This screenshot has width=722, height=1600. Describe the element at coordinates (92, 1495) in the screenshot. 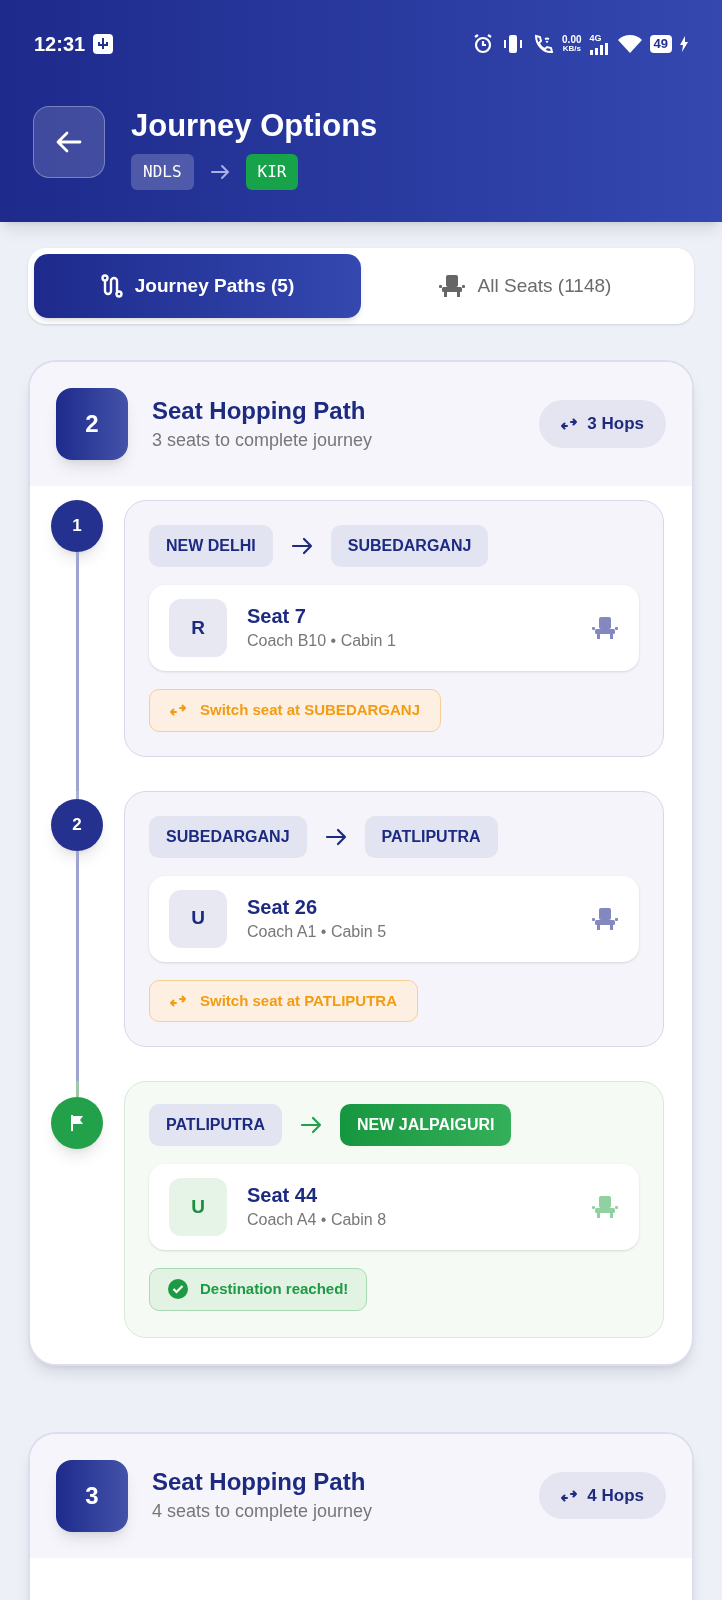

I see `path-number: 3` at that location.